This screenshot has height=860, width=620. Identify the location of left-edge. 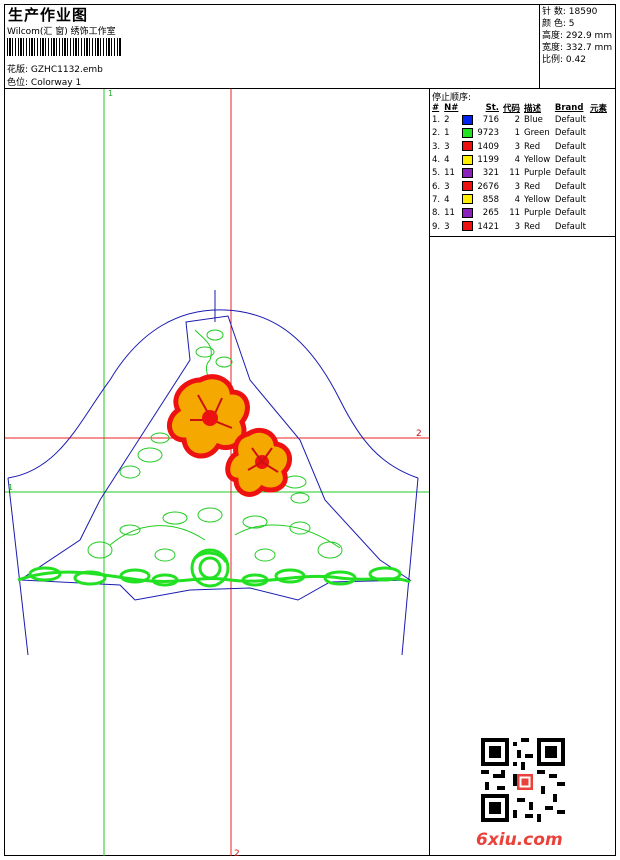
(18, 566).